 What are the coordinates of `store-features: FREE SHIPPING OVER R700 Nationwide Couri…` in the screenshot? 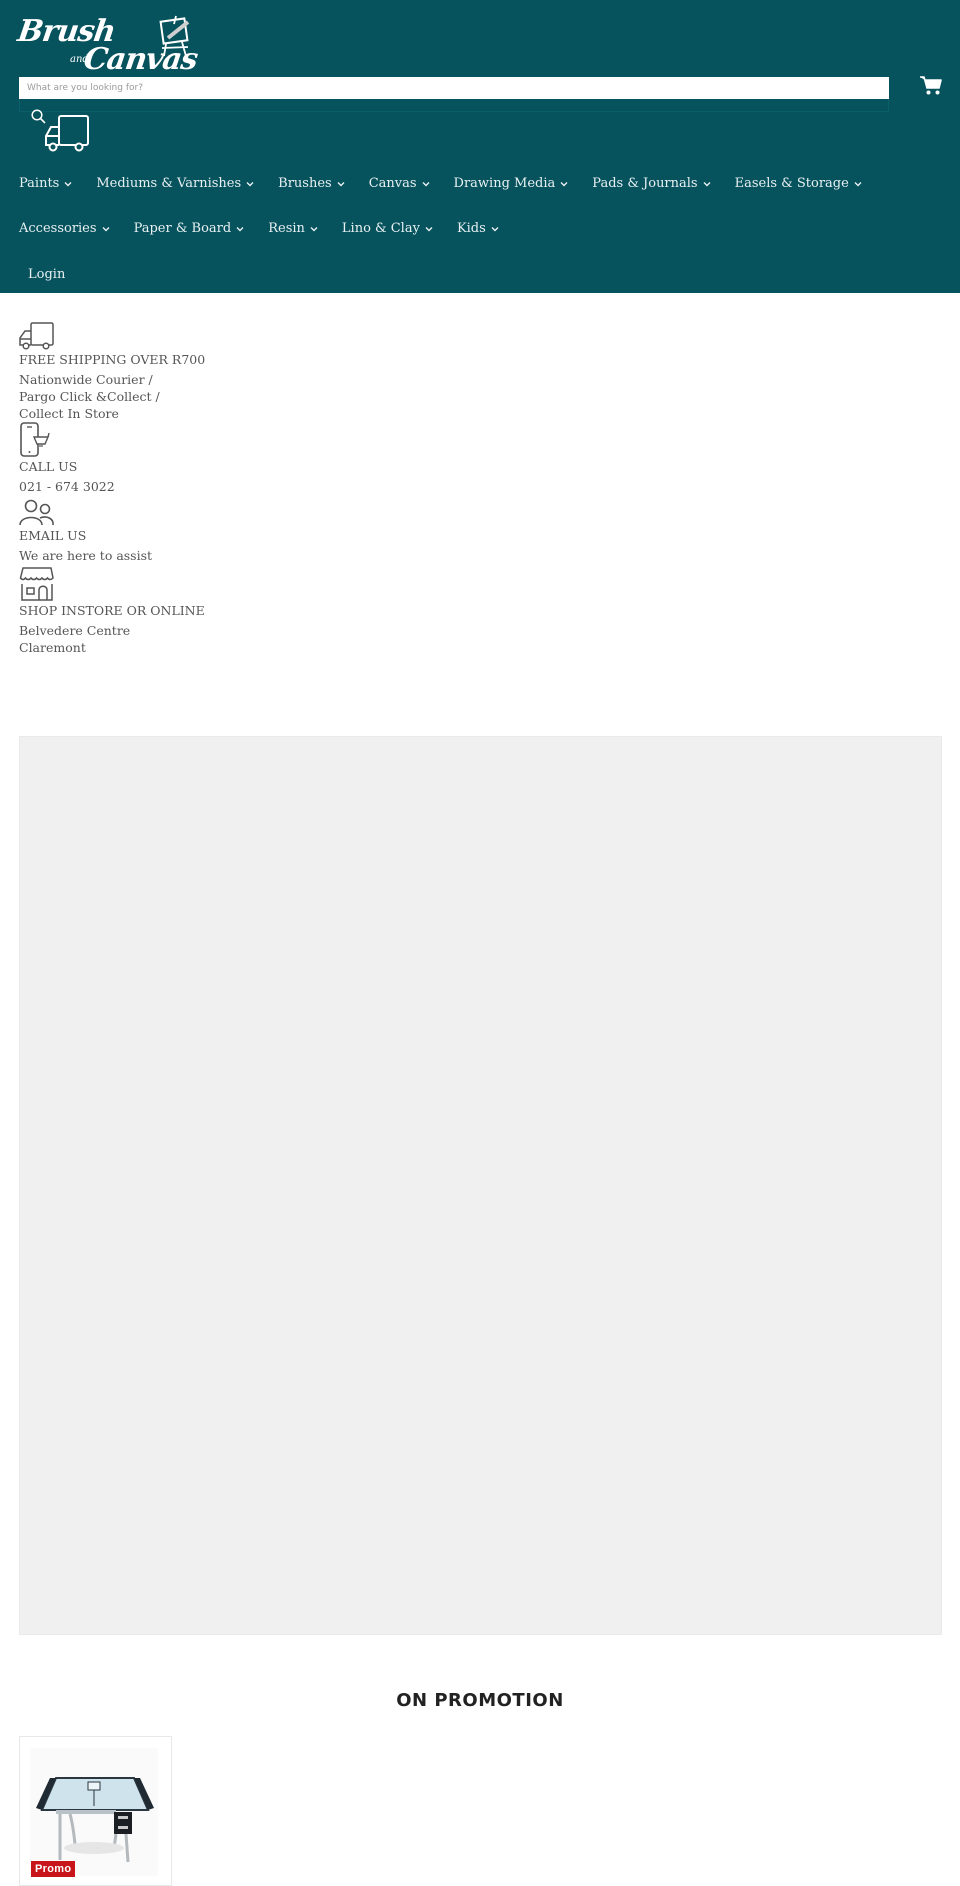 It's located at (129, 488).